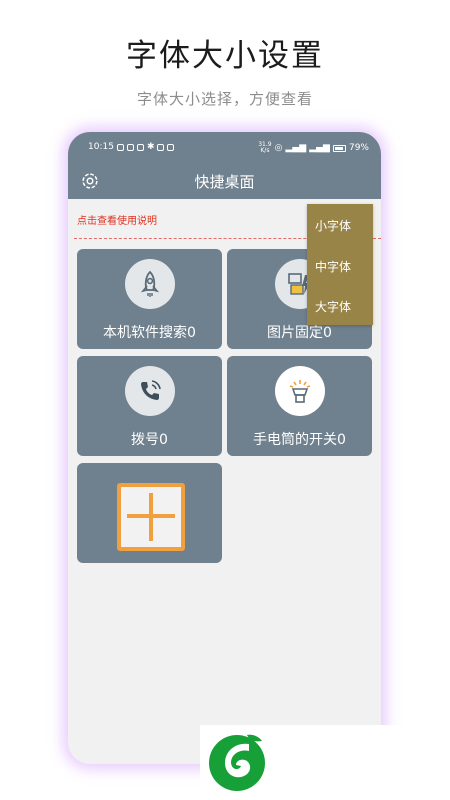 The image size is (450, 800). What do you see at coordinates (101, 147) in the screenshot?
I see `status-time: 10:15` at bounding box center [101, 147].